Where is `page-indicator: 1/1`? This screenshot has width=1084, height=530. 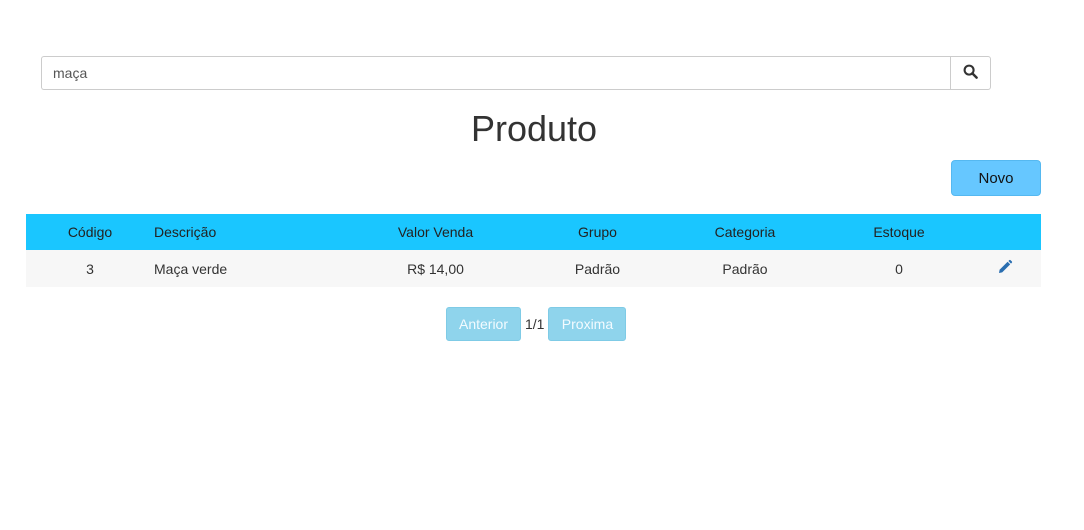
page-indicator: 1/1 is located at coordinates (535, 324).